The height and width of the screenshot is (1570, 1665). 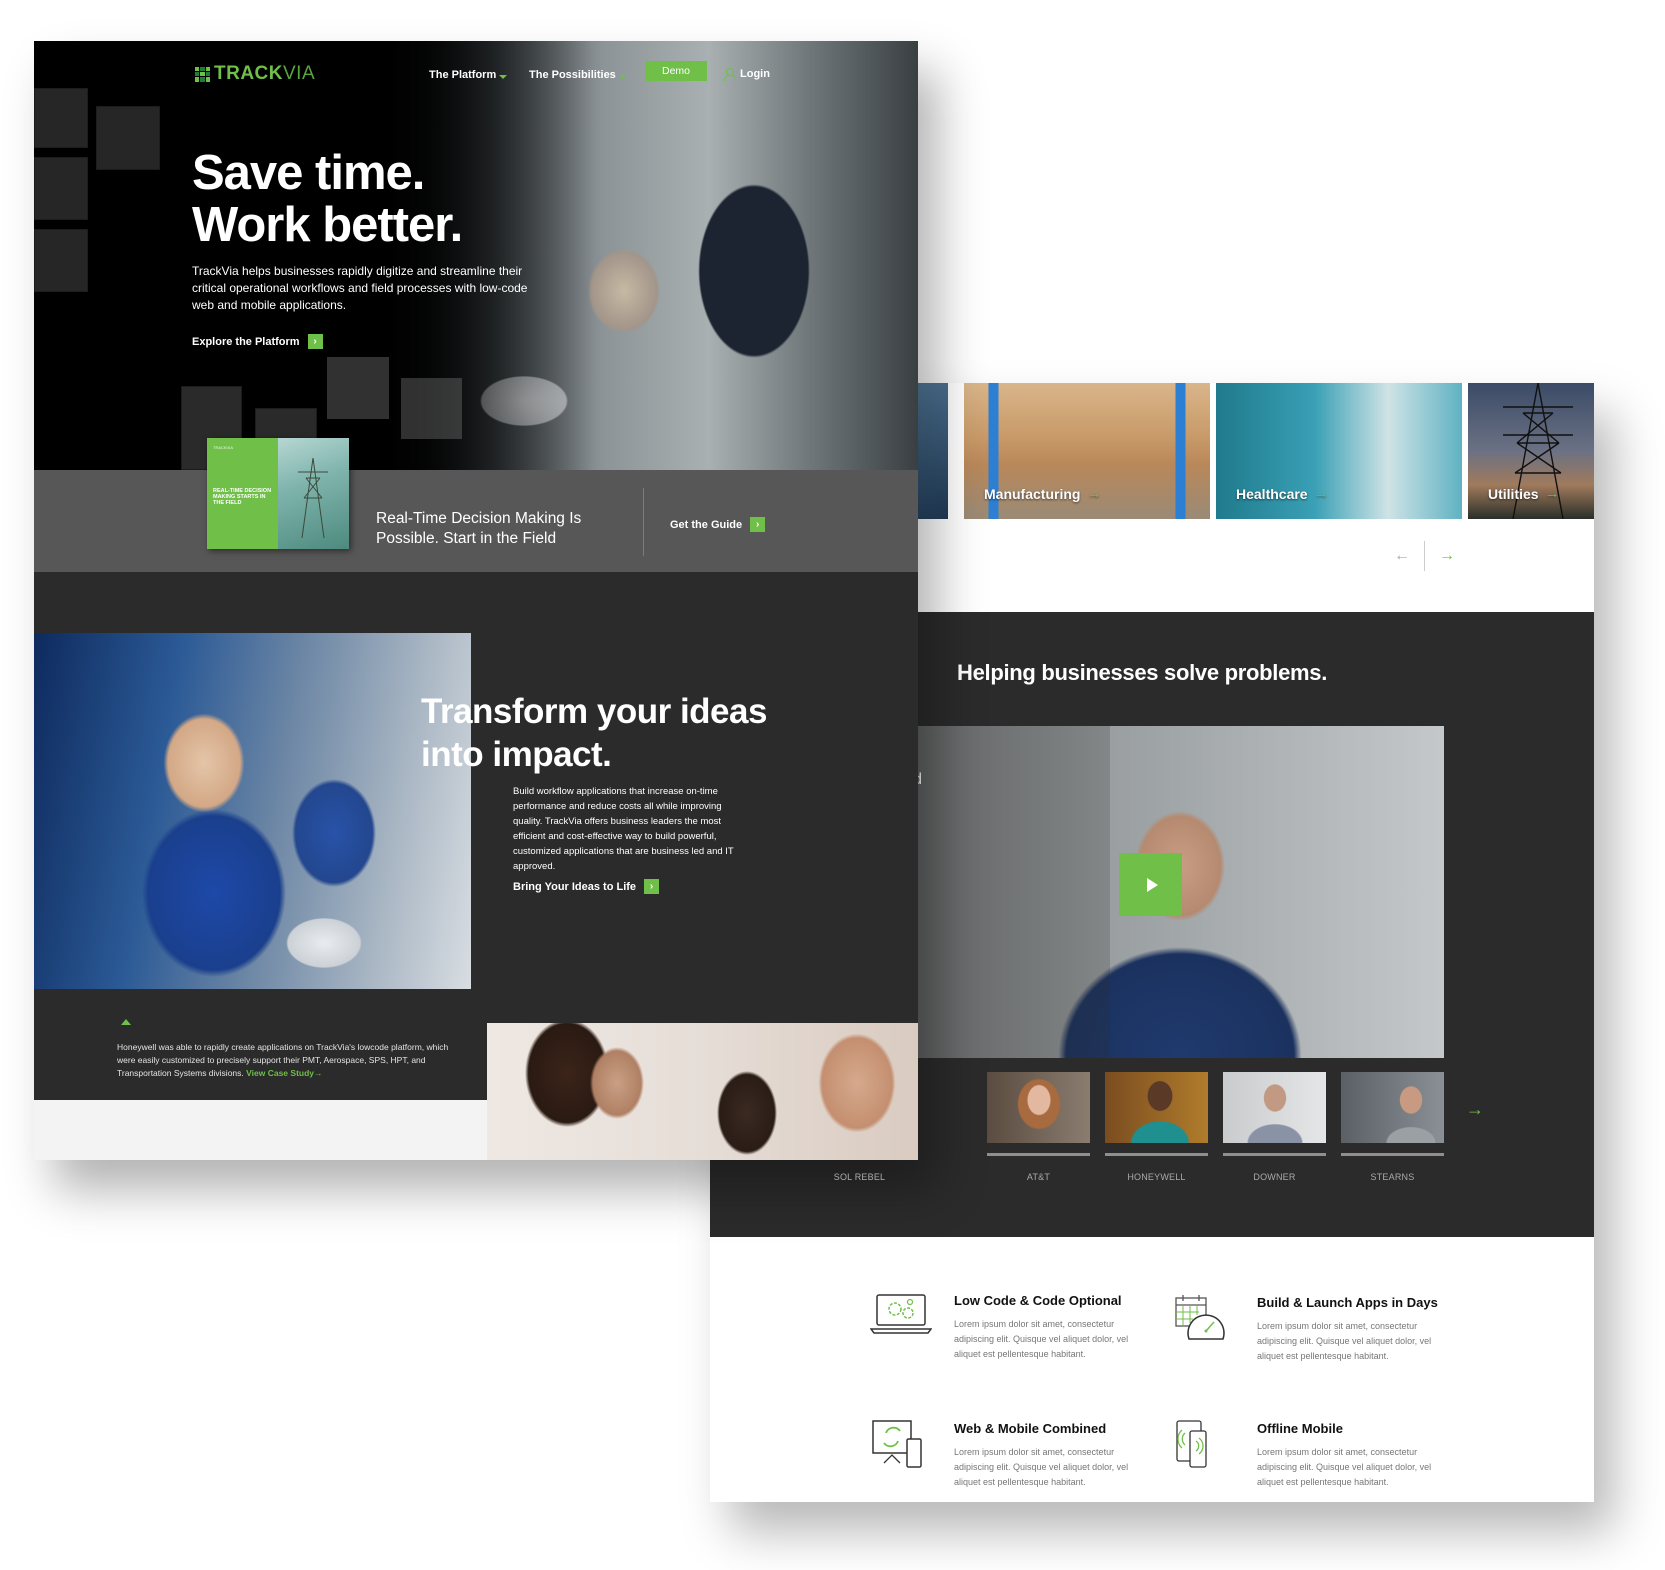 I want to click on thumb-label: STEARNS, so click(x=1392, y=1177).